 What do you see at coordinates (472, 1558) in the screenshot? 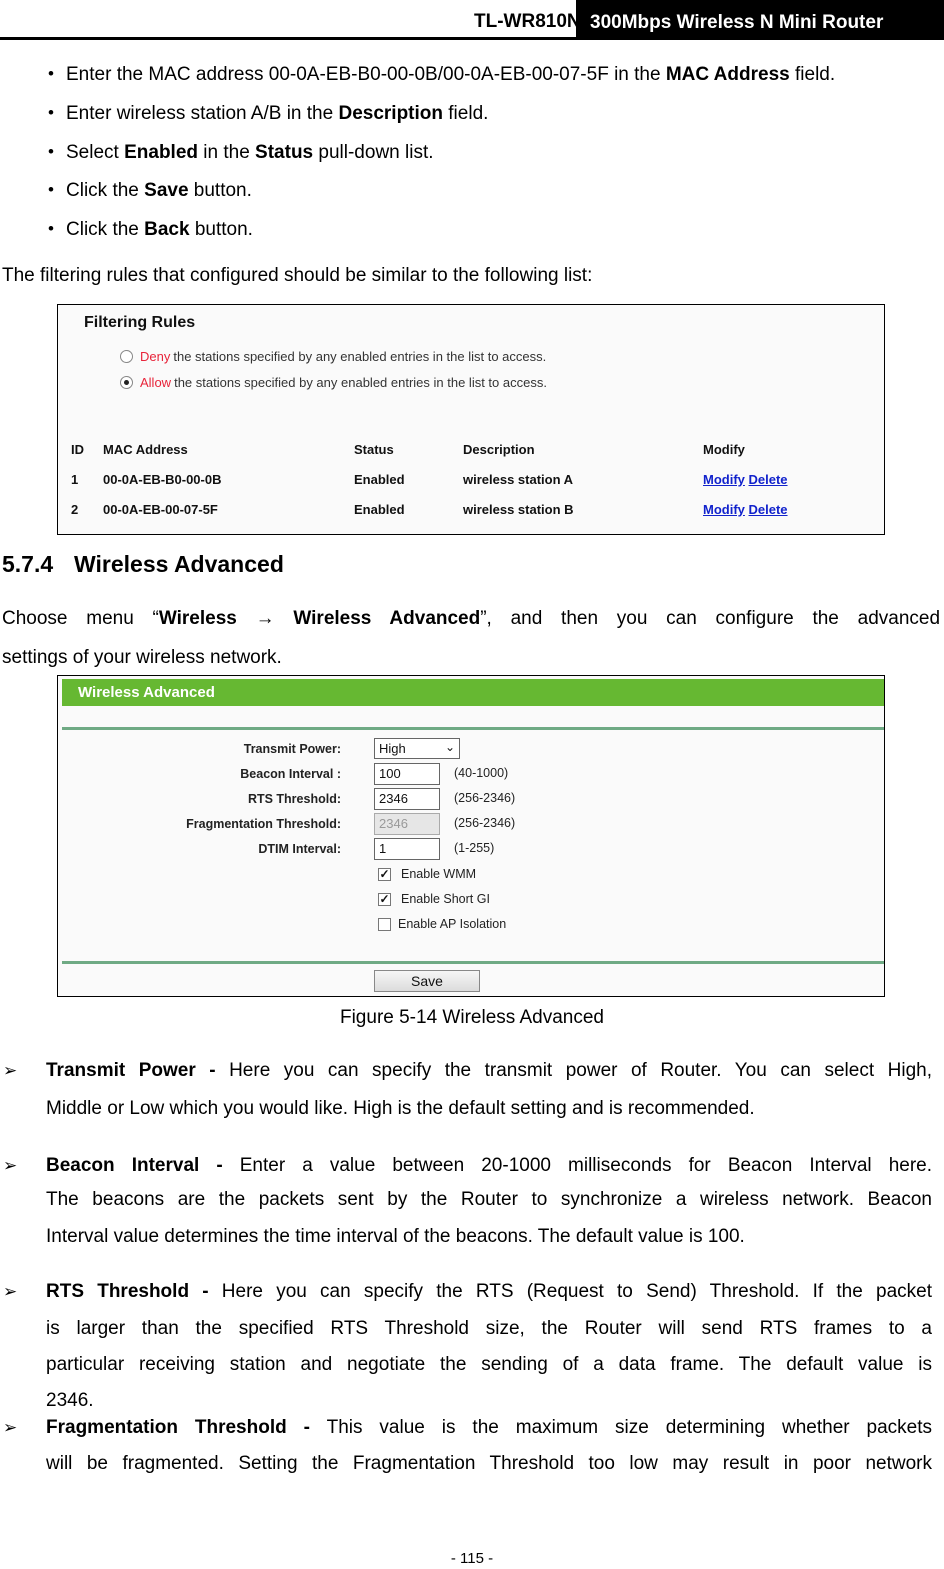
I see `page-number: - 115 -` at bounding box center [472, 1558].